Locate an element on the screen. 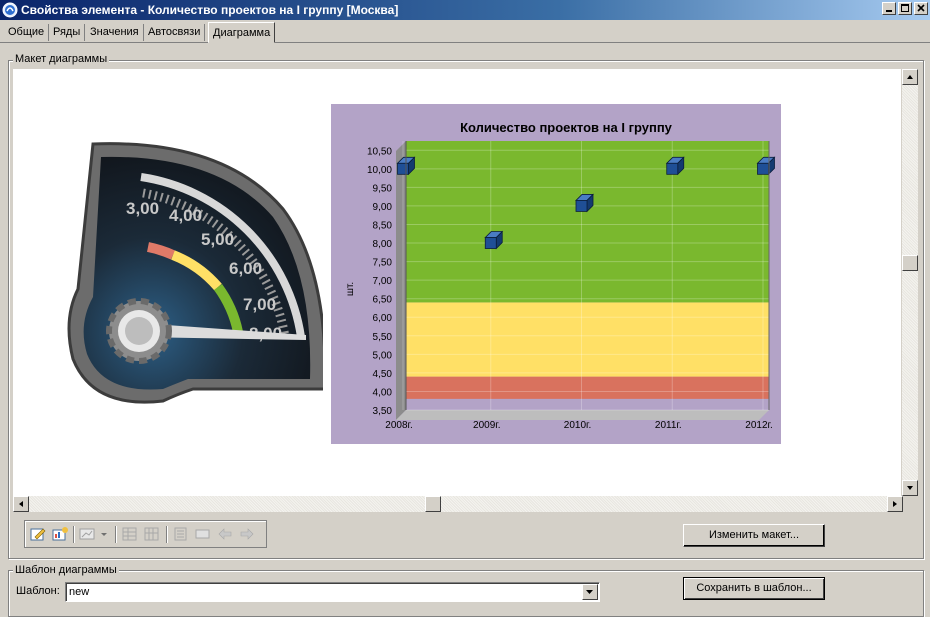  plot-side-wall is located at coordinates (401, 280).